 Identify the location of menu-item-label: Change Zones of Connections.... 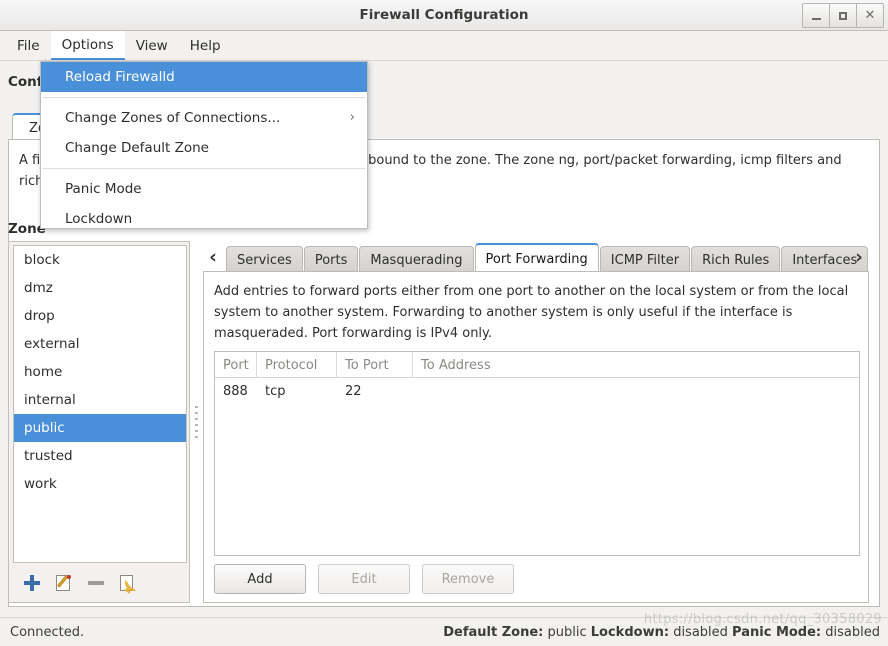
(173, 118).